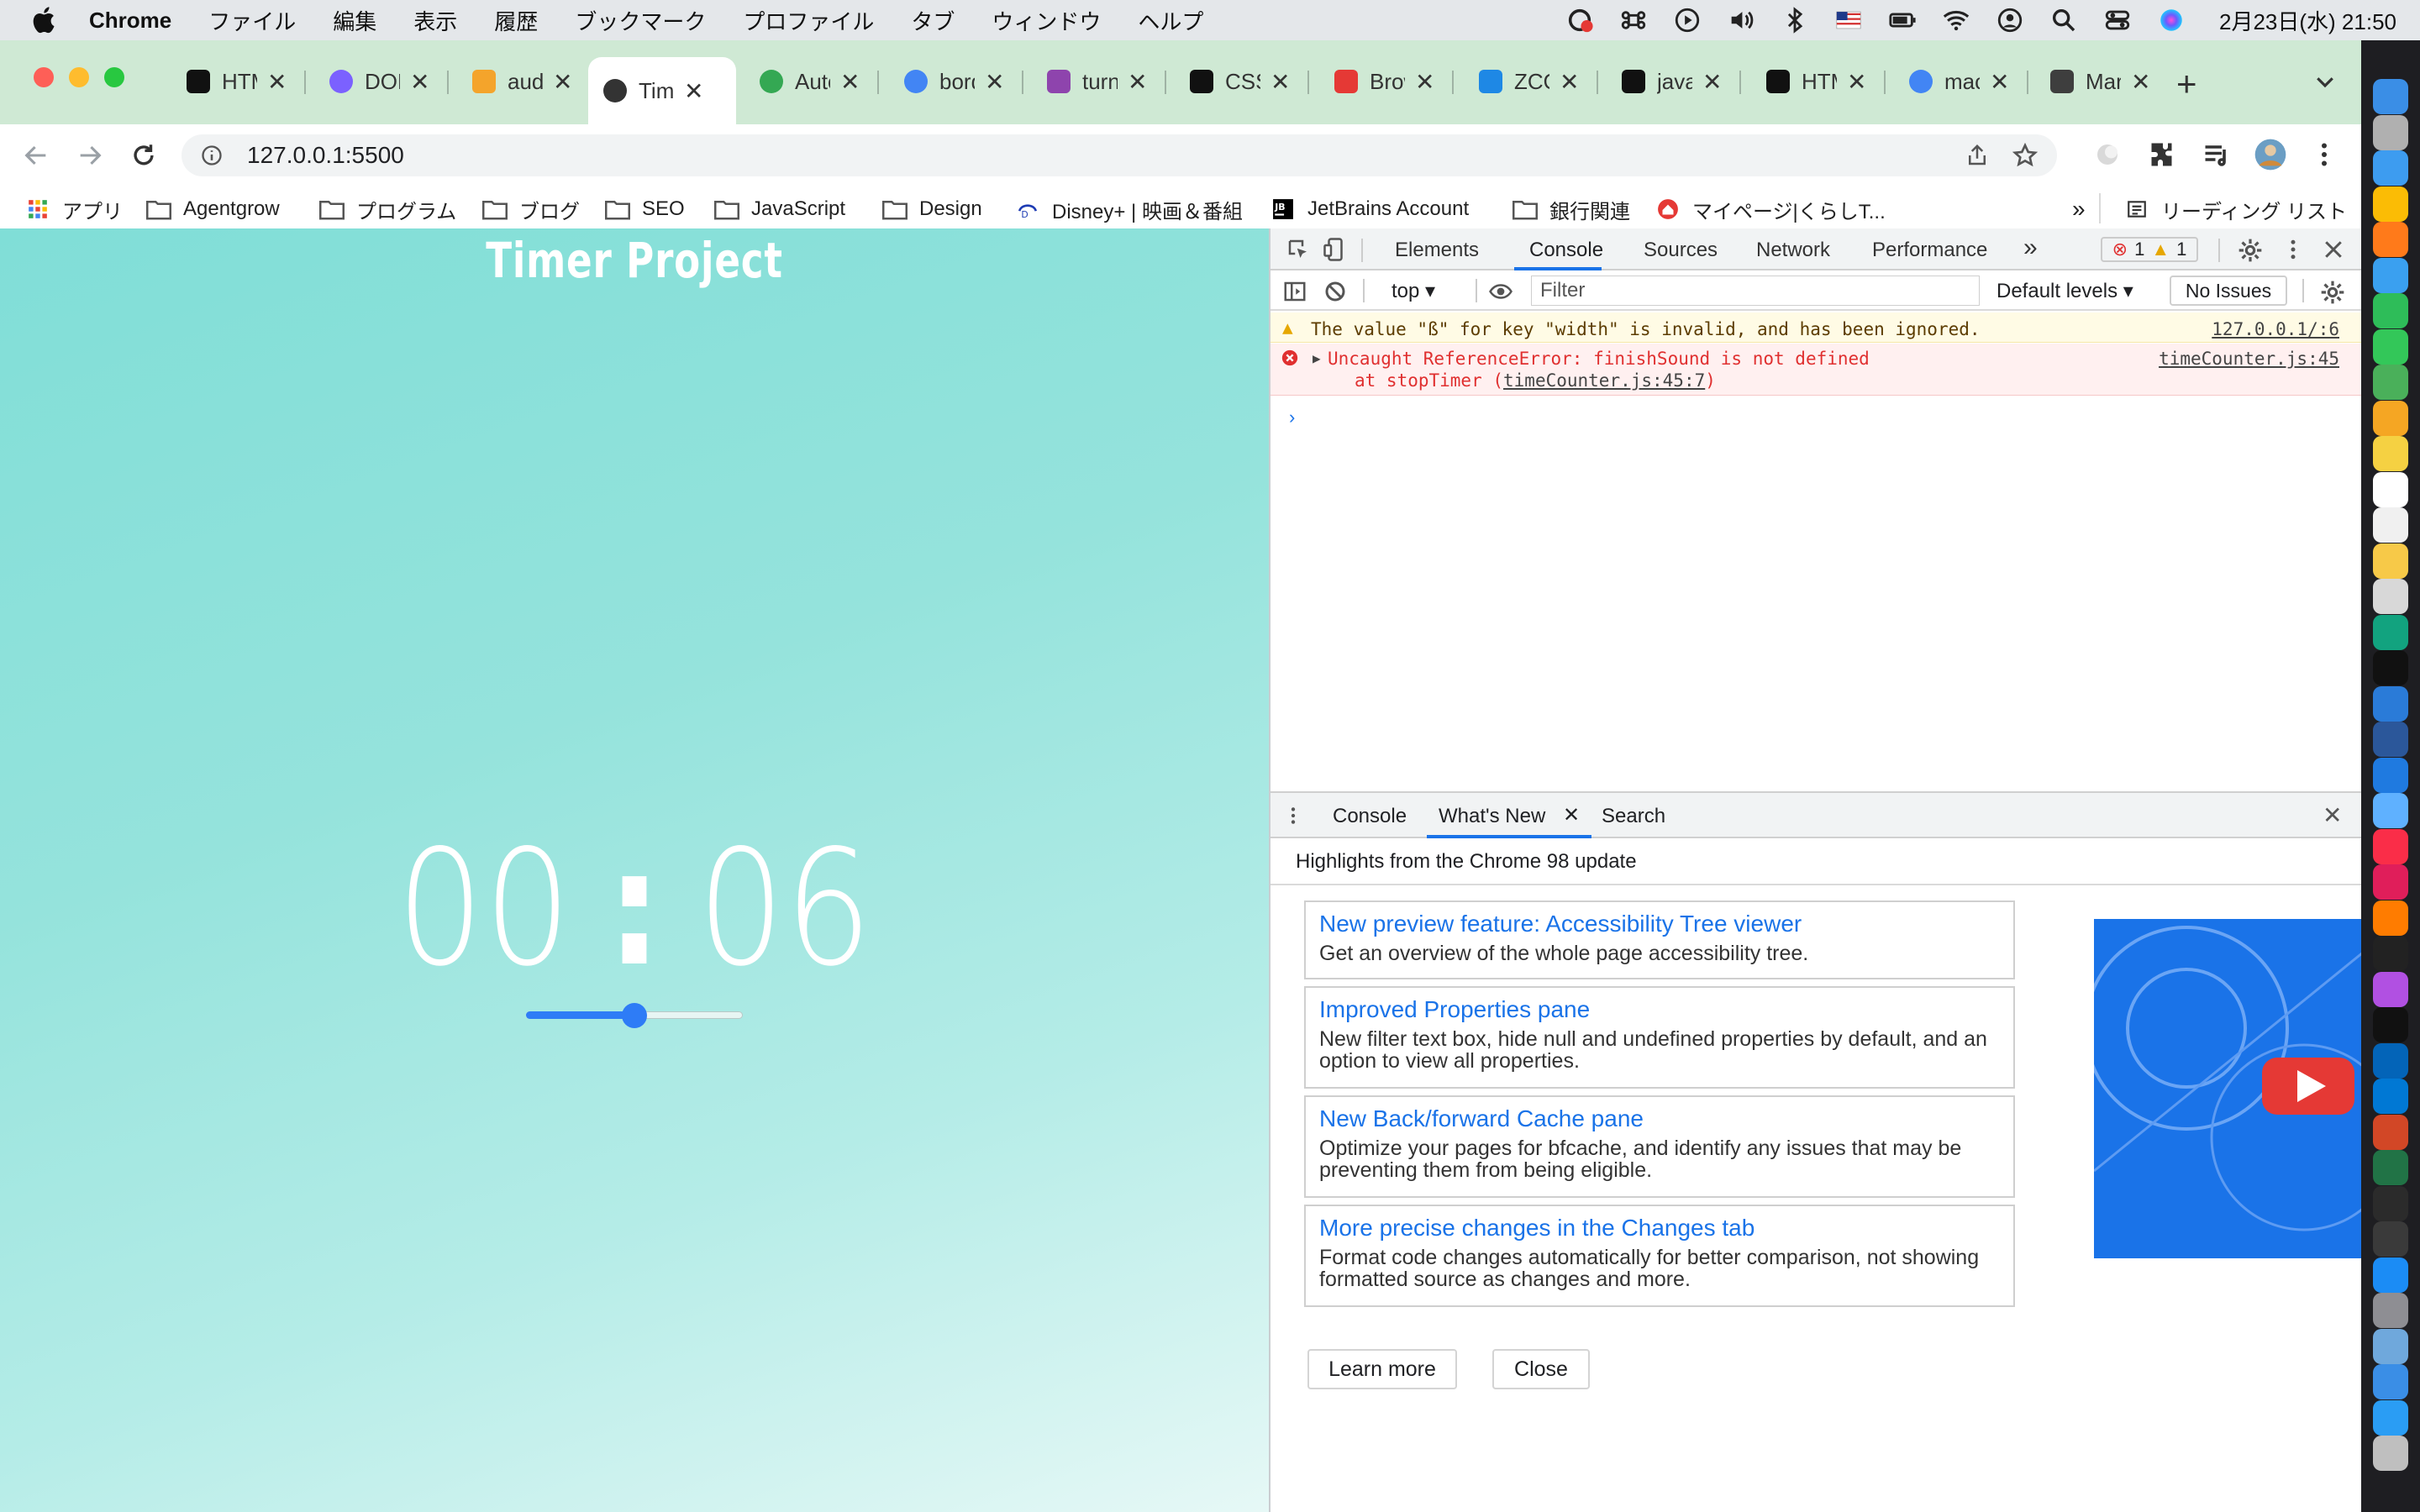 Image resolution: width=2420 pixels, height=1512 pixels. What do you see at coordinates (435, 20) in the screenshot?
I see `menu-view: 表示` at bounding box center [435, 20].